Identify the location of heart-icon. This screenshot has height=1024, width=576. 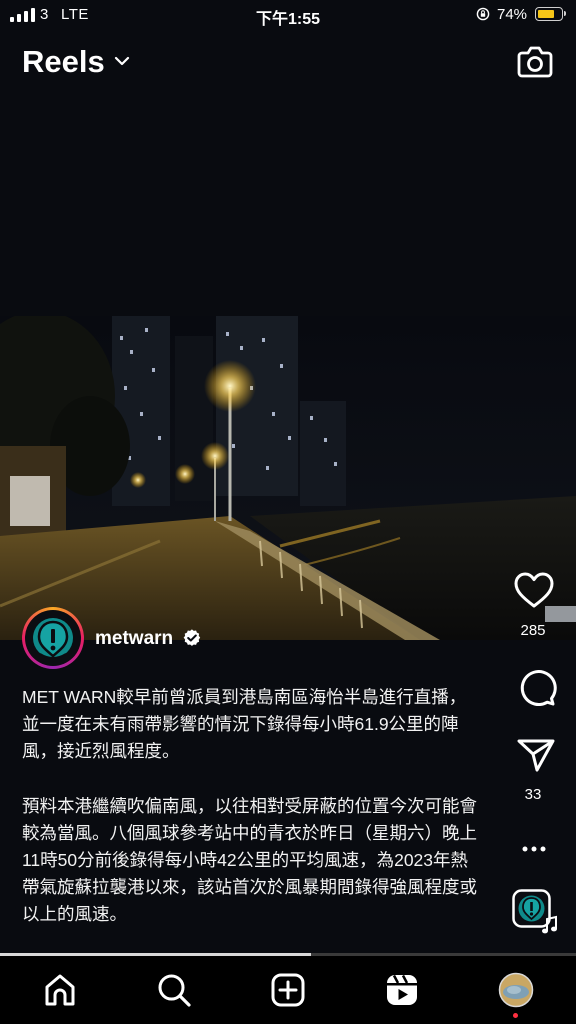
(534, 590).